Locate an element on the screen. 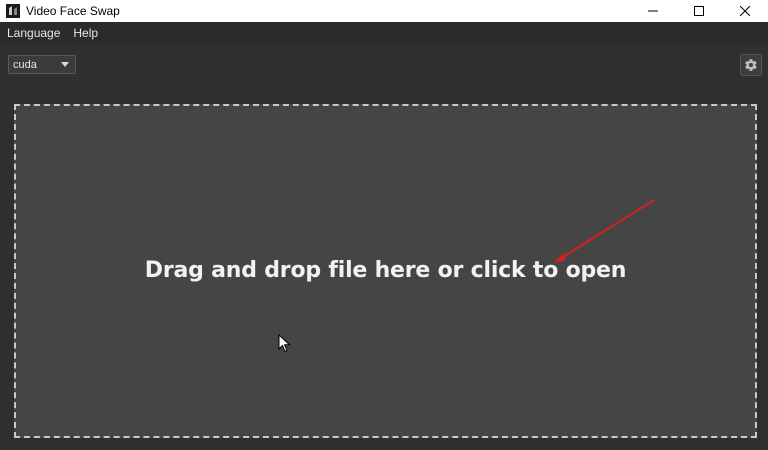 The image size is (768, 450). gear-icon is located at coordinates (751, 65).